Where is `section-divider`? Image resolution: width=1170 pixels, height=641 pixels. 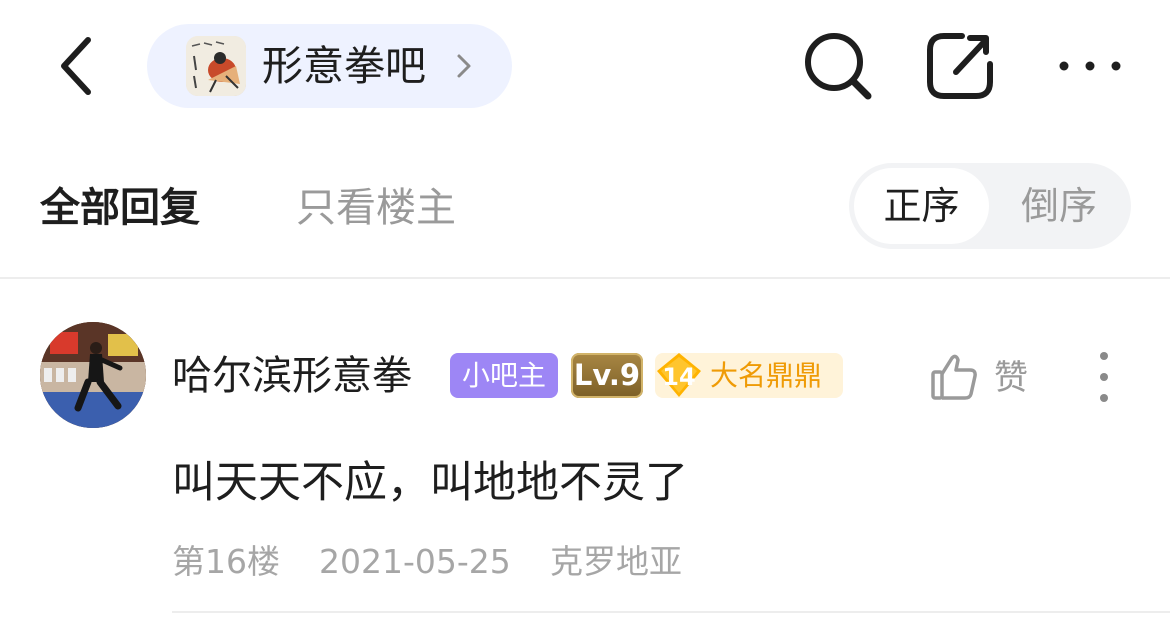 section-divider is located at coordinates (585, 278).